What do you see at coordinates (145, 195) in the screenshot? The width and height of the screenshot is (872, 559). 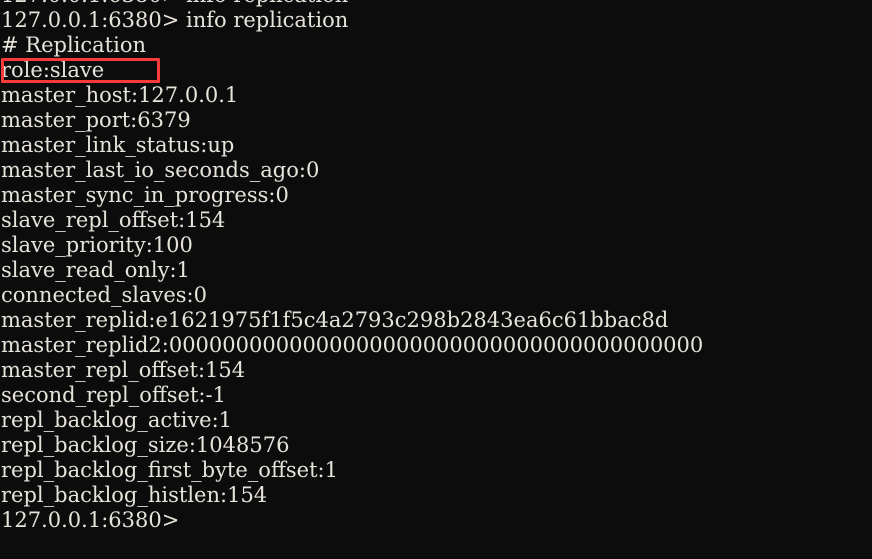 I see `terminal-line: master_sync_in_progress:0` at bounding box center [145, 195].